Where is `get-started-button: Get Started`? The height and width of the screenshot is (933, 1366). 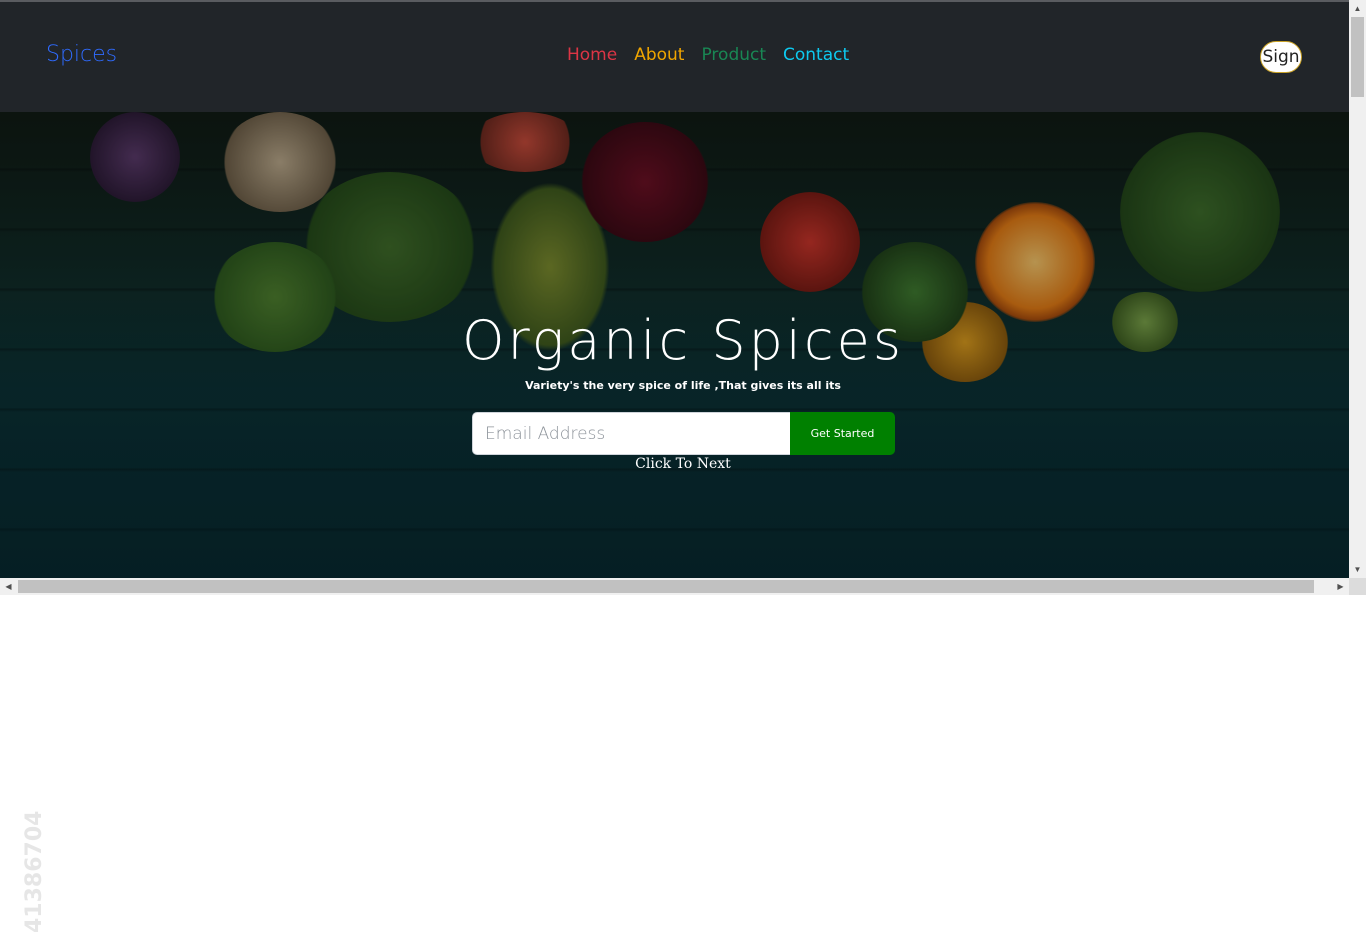 get-started-button: Get Started is located at coordinates (842, 433).